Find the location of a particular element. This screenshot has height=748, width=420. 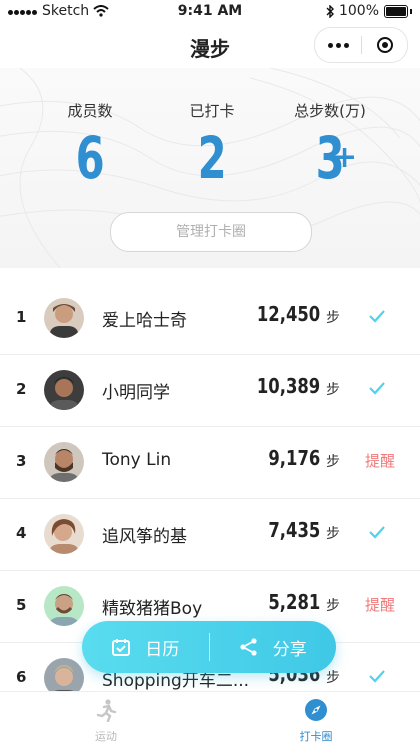

nav-bar: 漫步 is located at coordinates (210, 46).